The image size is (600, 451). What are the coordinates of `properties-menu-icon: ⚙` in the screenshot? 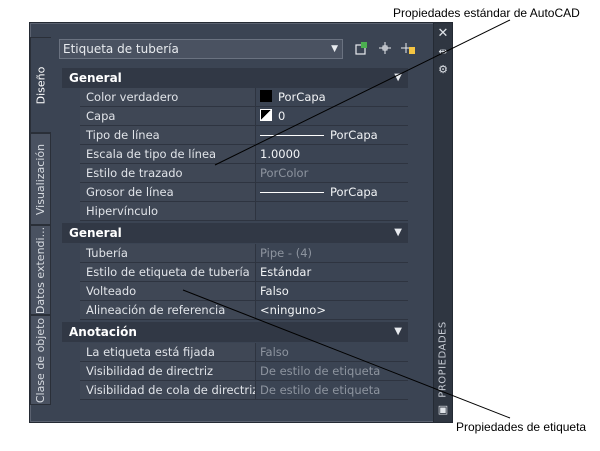 It's located at (443, 70).